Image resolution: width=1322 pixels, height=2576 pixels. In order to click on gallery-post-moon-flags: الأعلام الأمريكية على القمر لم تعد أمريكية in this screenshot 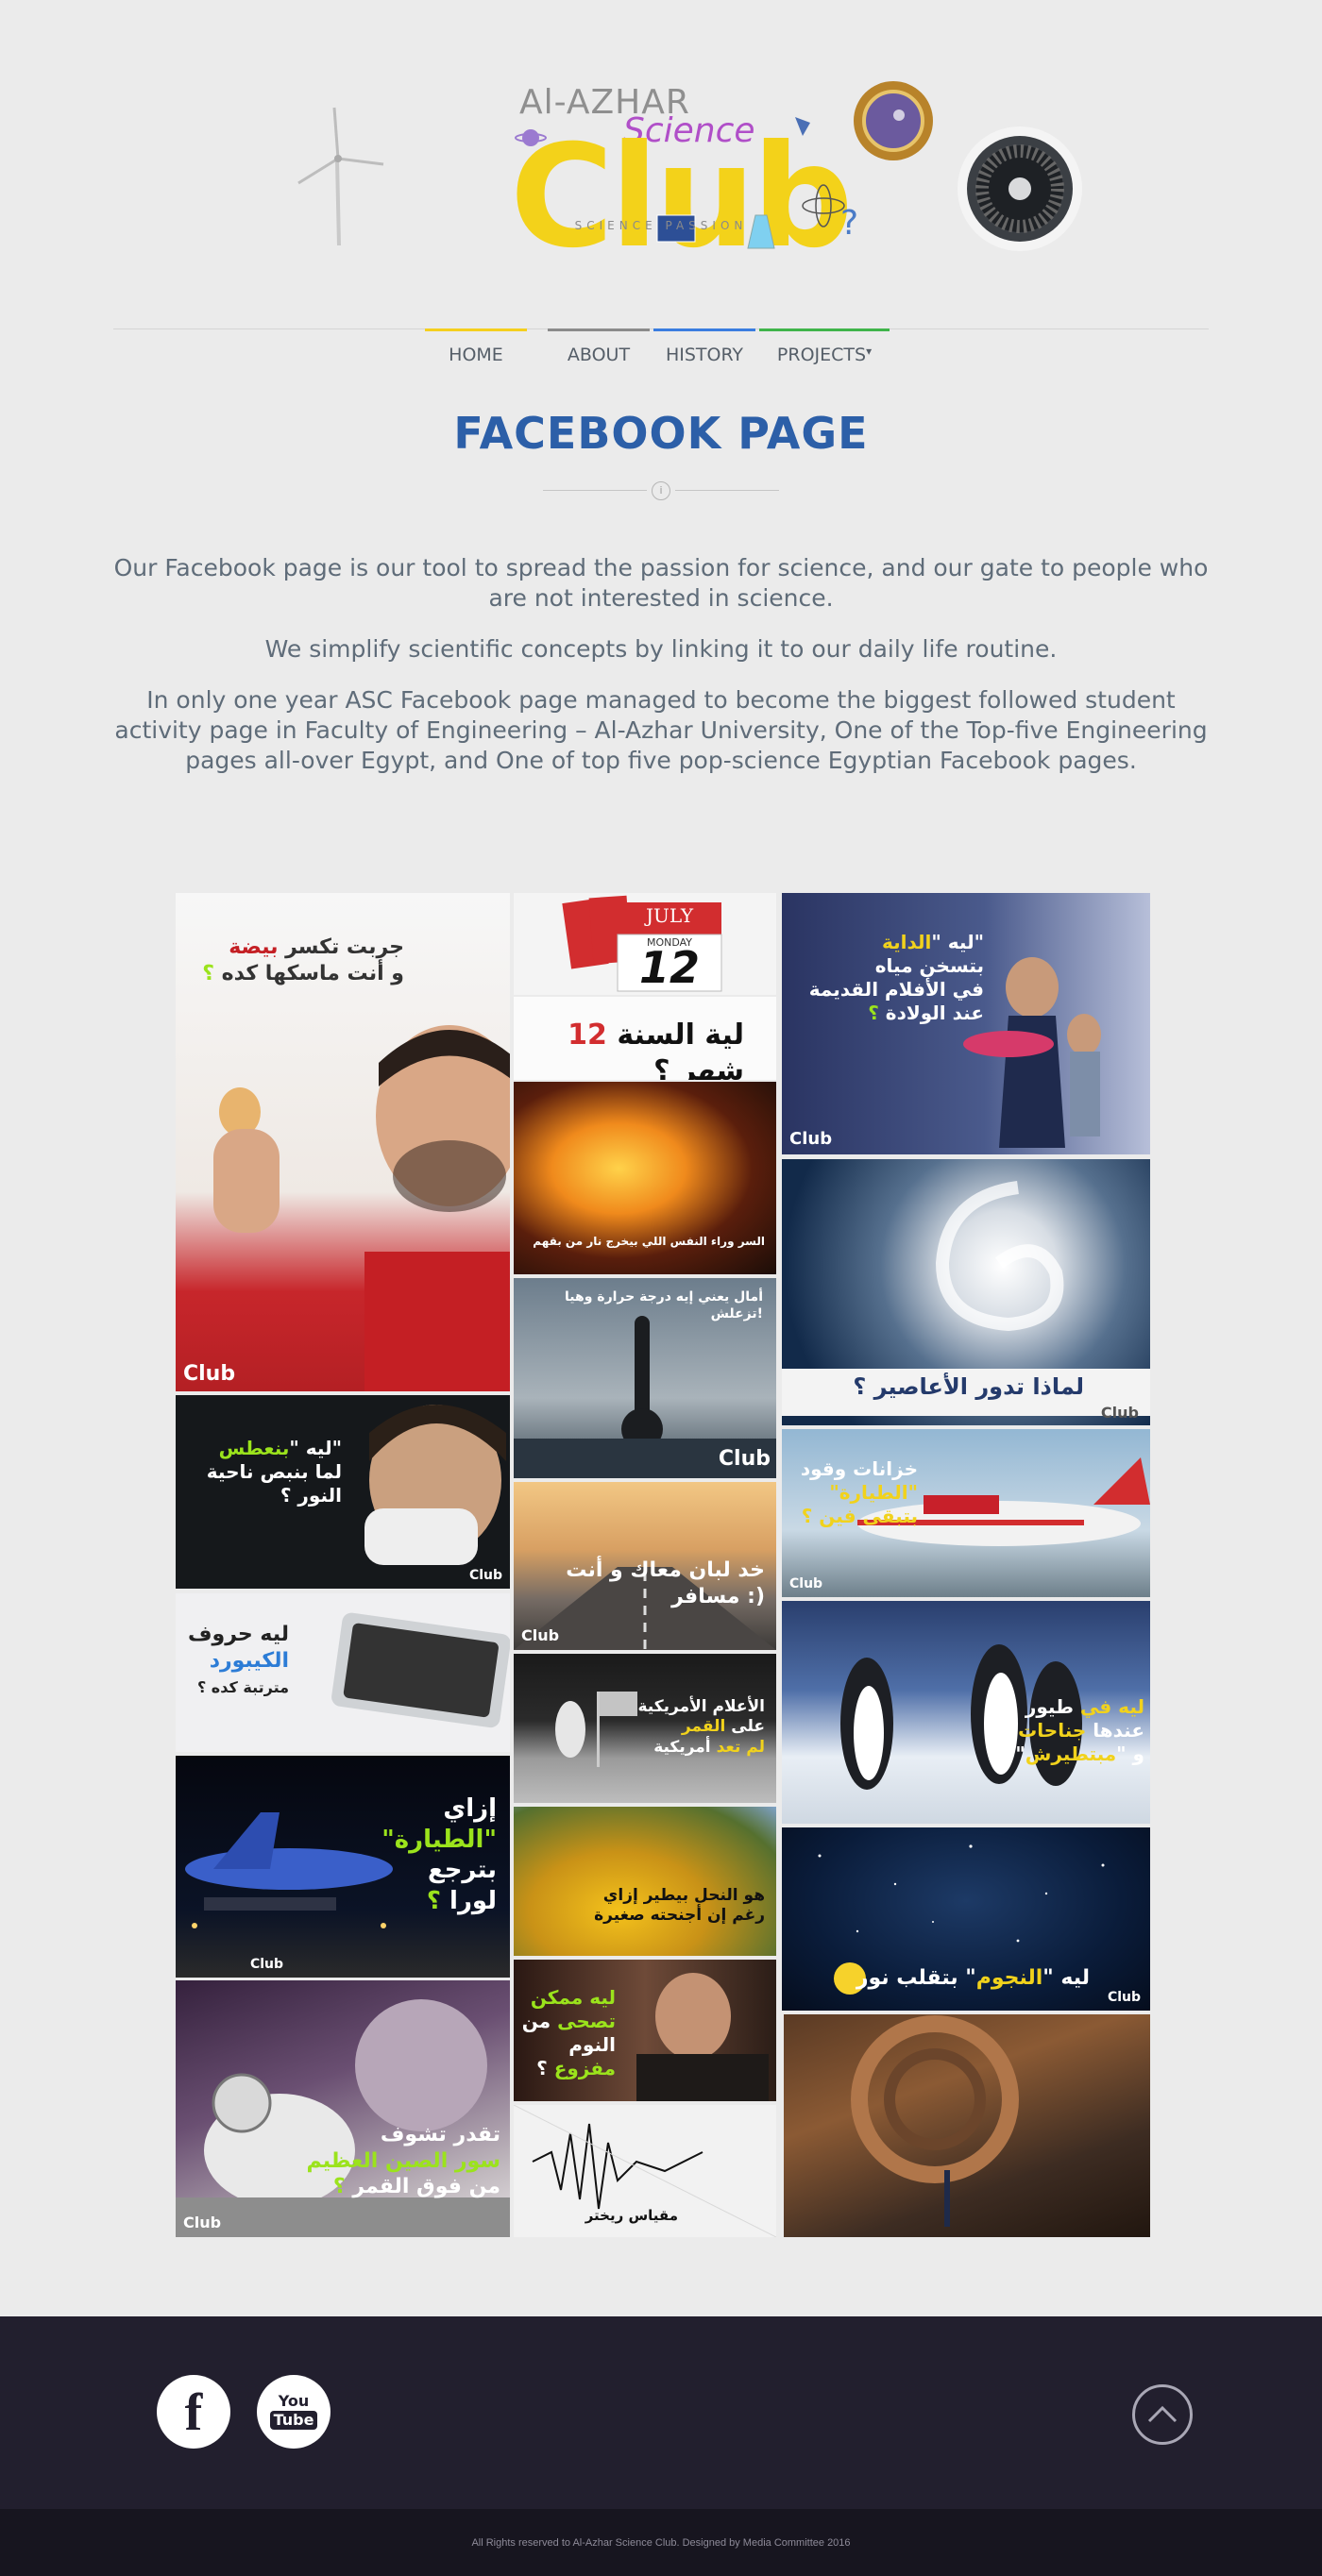, I will do `click(645, 1728)`.